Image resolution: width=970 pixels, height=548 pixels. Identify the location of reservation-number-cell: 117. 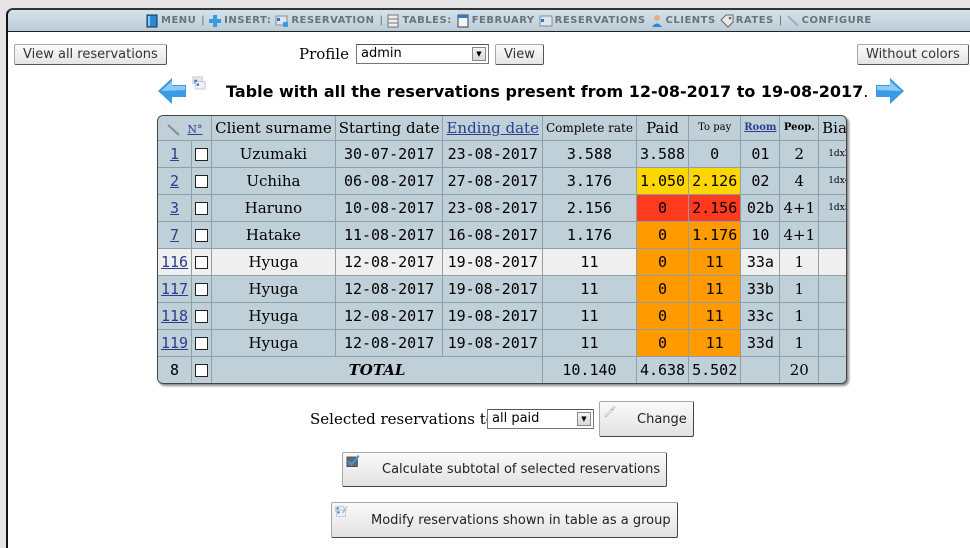
(175, 288).